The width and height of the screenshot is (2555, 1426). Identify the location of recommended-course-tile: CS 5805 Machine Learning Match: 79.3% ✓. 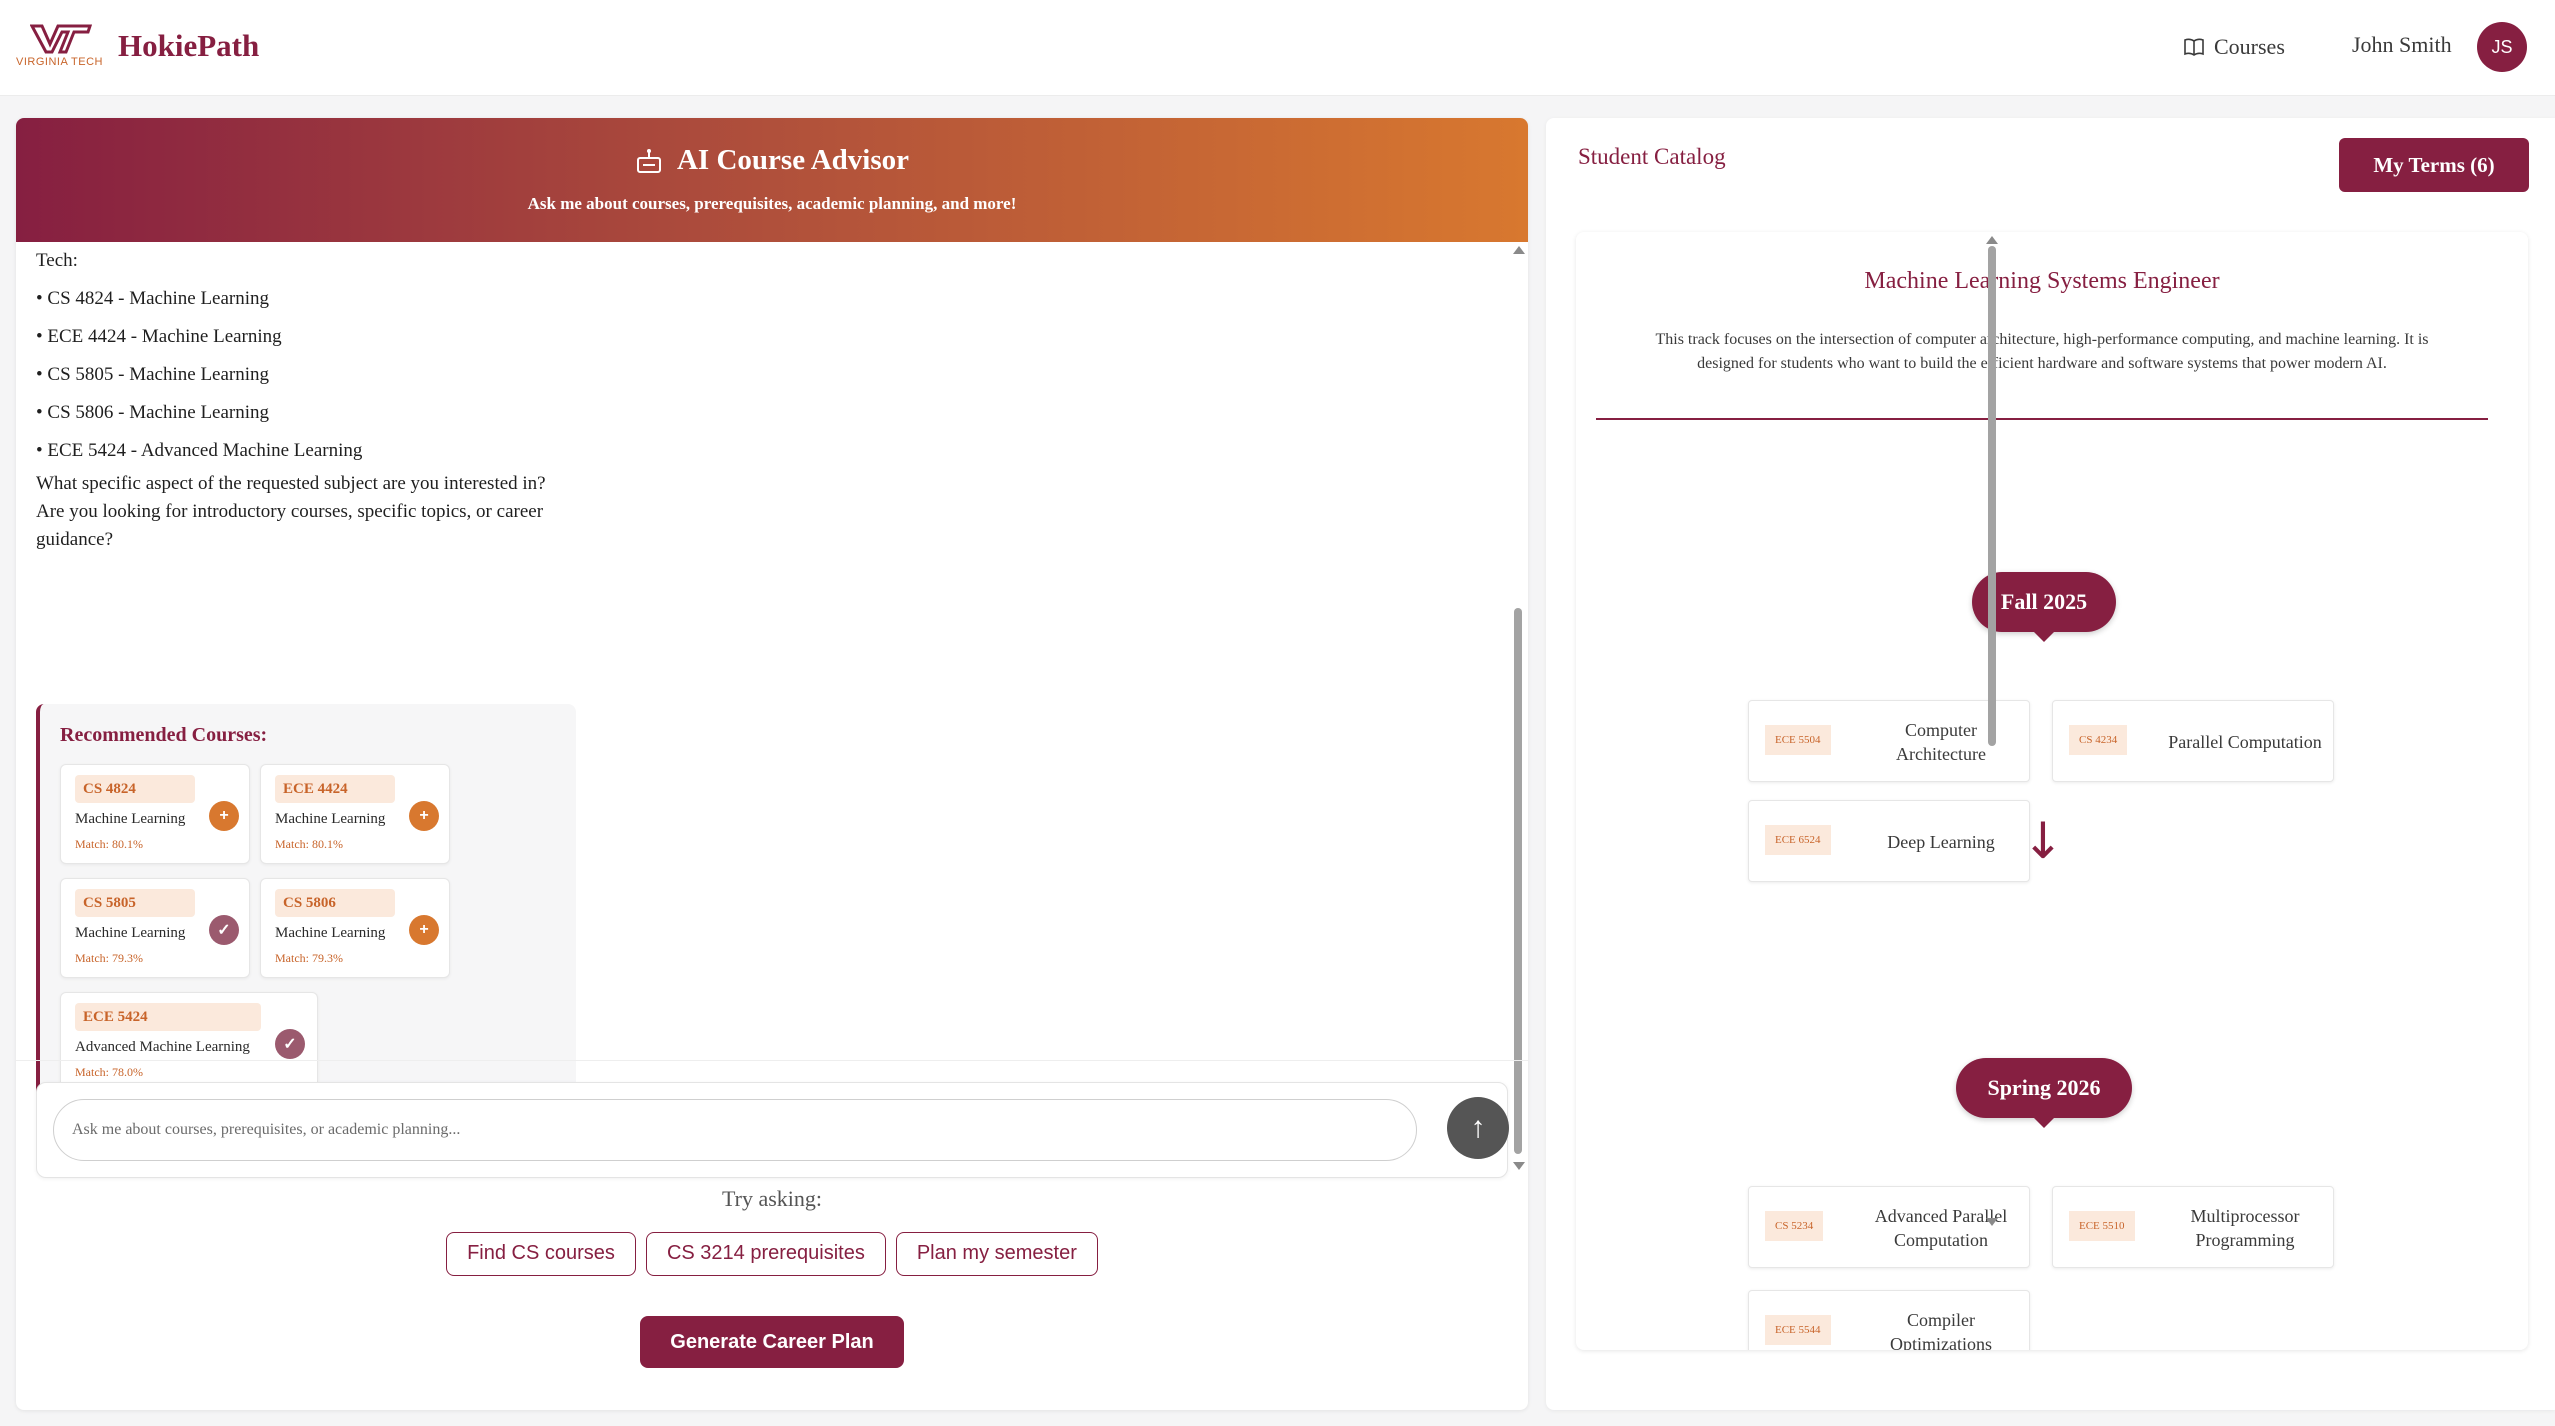
(155, 928).